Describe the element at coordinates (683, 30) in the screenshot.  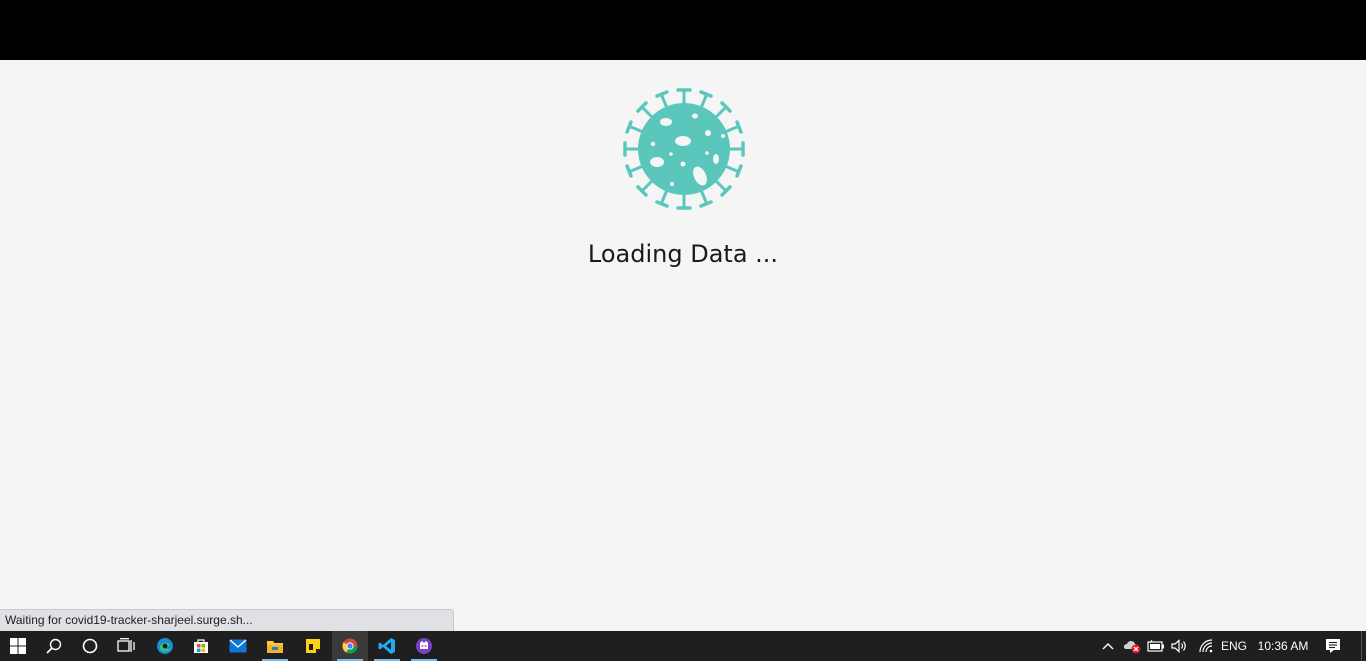
I see `app-header-bar` at that location.